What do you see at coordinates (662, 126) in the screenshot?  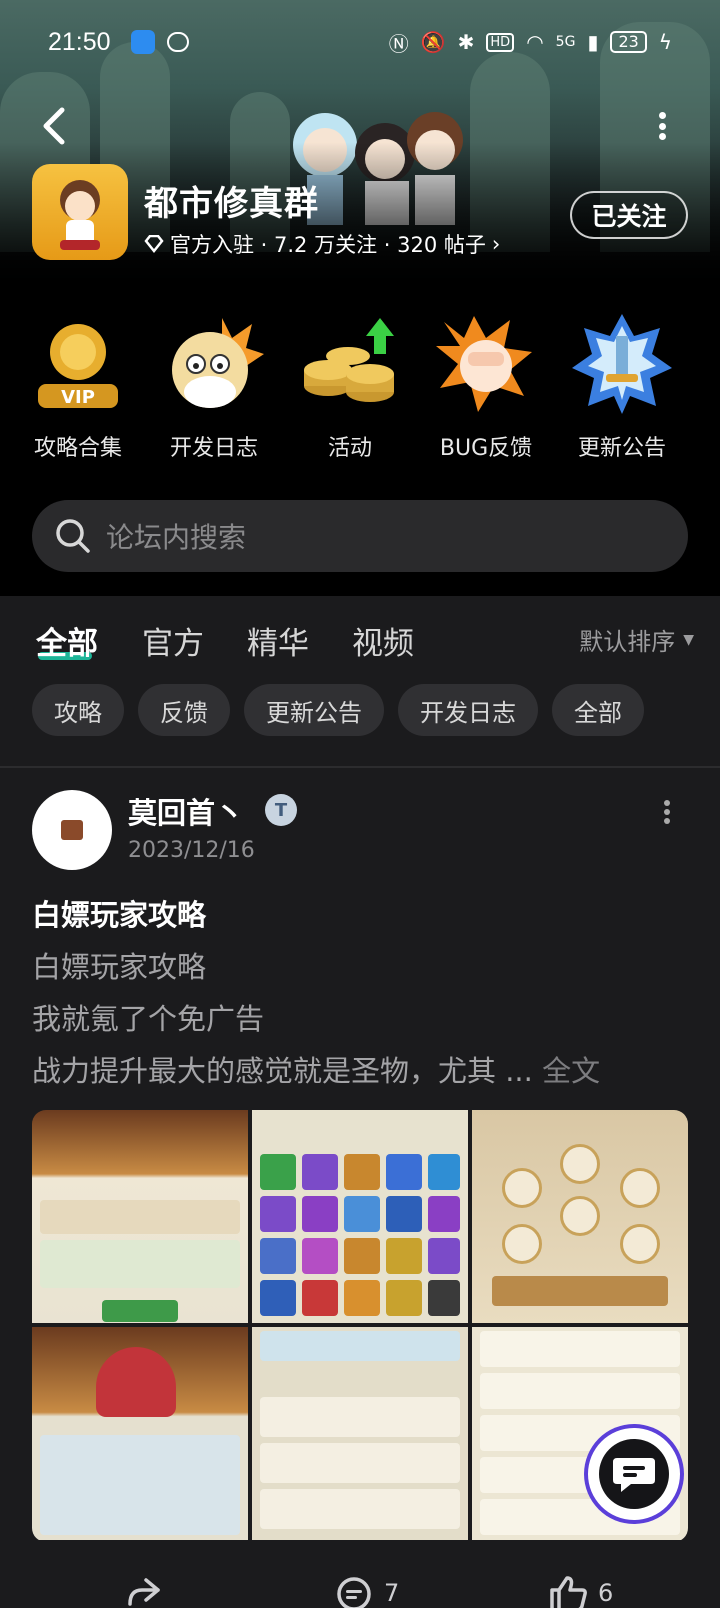 I see `more-menu-button` at bounding box center [662, 126].